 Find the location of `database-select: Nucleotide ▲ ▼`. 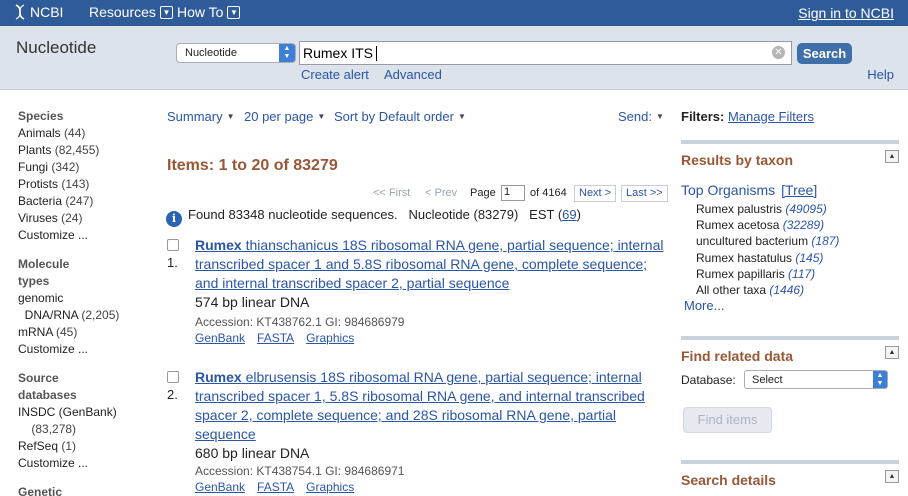

database-select: Nucleotide ▲ ▼ is located at coordinates (236, 53).